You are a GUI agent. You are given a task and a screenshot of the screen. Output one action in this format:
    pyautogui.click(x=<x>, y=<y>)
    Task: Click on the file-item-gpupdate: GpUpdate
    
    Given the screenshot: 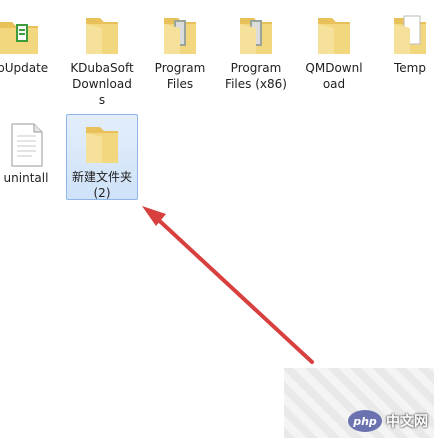 What is the action you would take?
    pyautogui.click(x=27, y=41)
    